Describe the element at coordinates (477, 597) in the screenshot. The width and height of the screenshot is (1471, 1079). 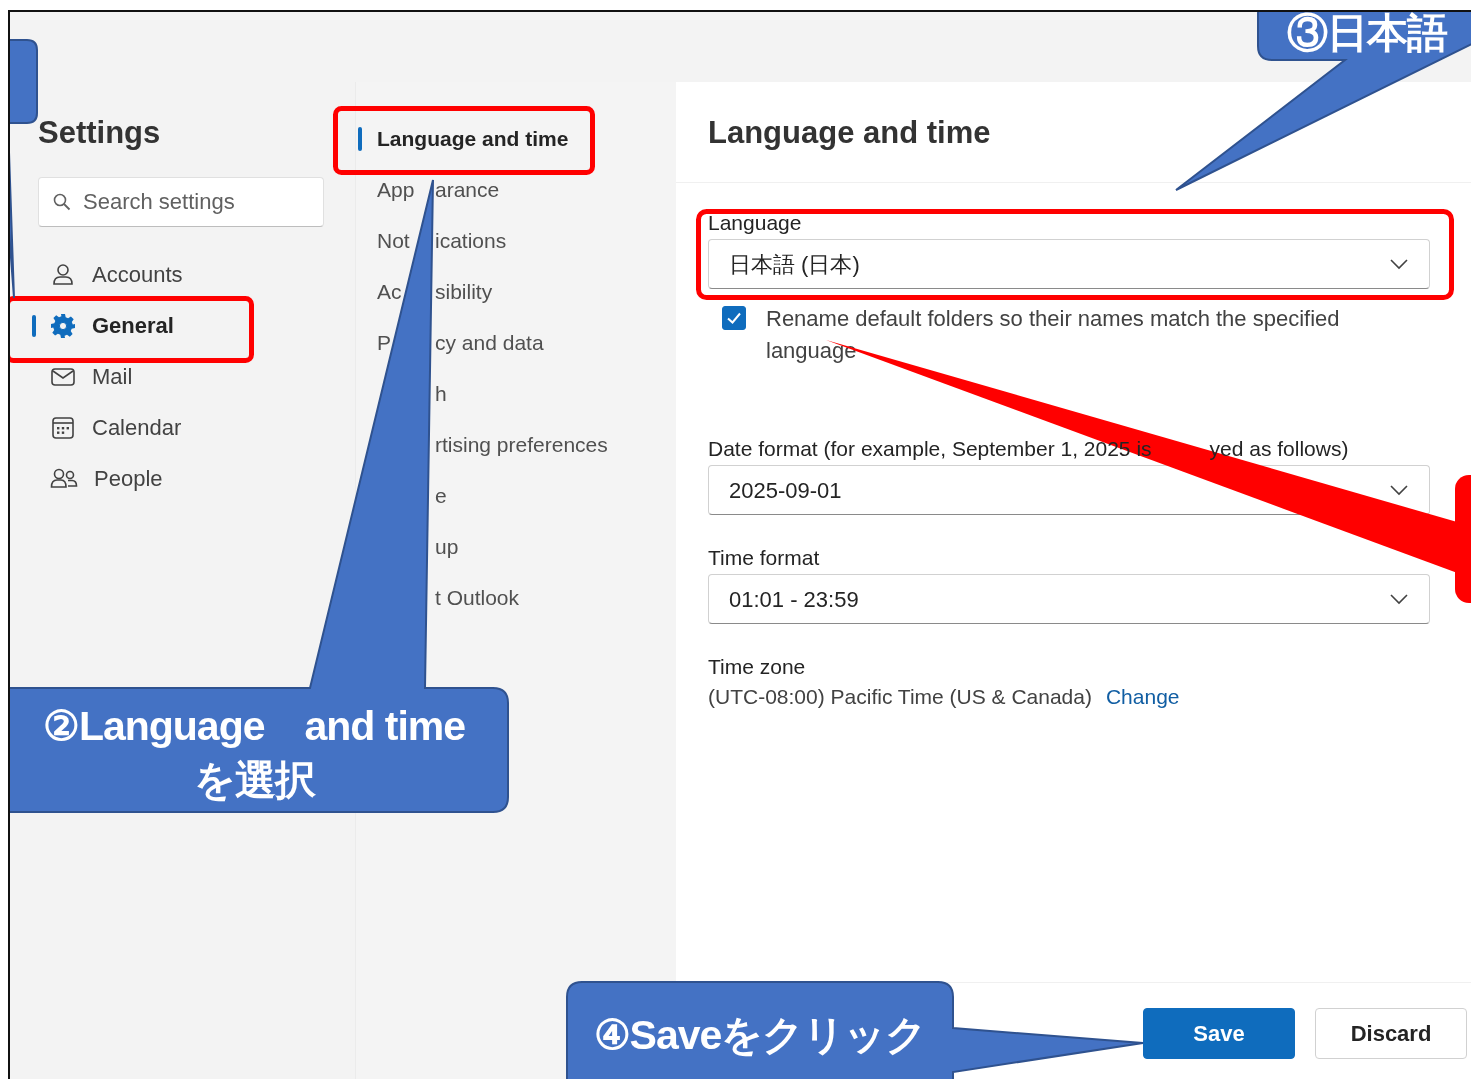
I see `nav-item: t Outlook` at that location.